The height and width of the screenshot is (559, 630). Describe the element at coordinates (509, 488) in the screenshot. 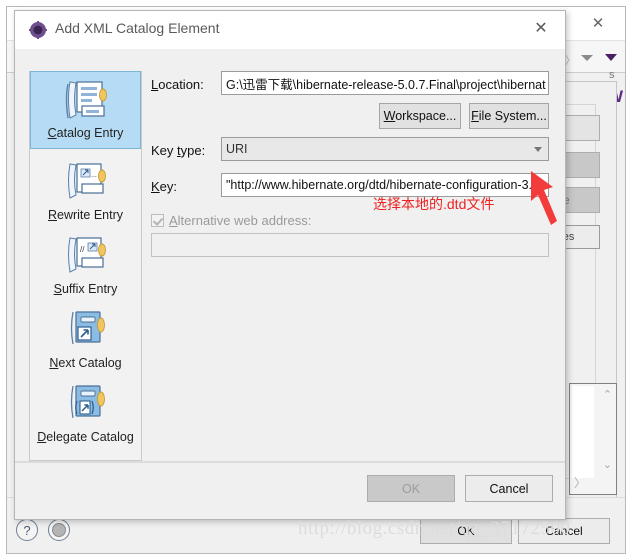

I see `dialog-cancel-button: Cancel` at that location.